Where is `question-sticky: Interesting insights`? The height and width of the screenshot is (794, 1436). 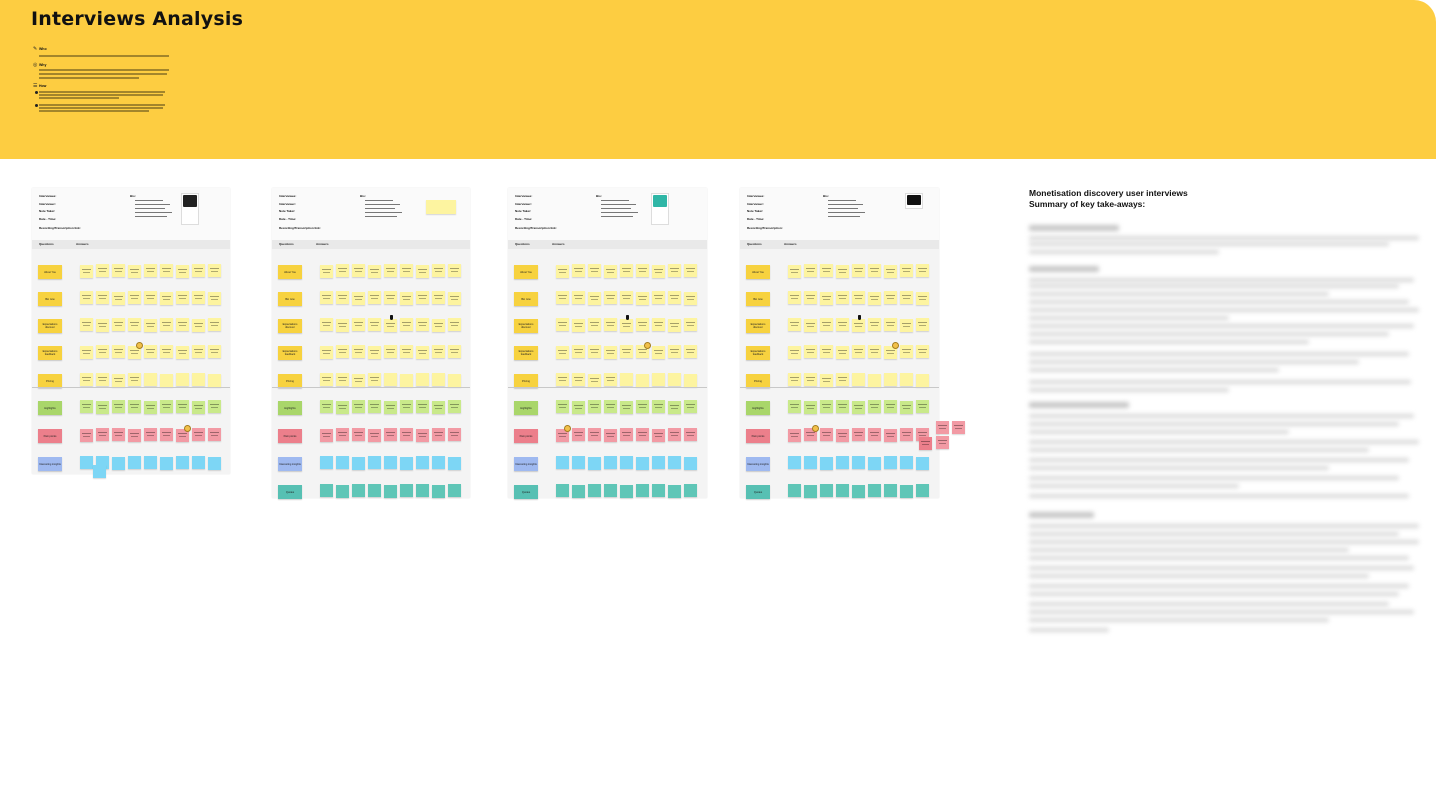 question-sticky: Interesting insights is located at coordinates (526, 464).